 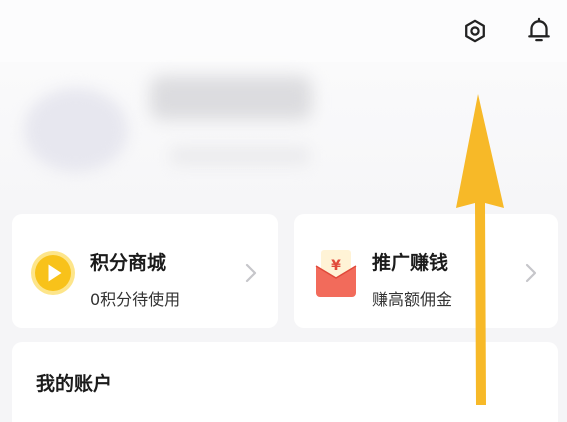 I want to click on card-title: 积分商城, so click(x=128, y=263).